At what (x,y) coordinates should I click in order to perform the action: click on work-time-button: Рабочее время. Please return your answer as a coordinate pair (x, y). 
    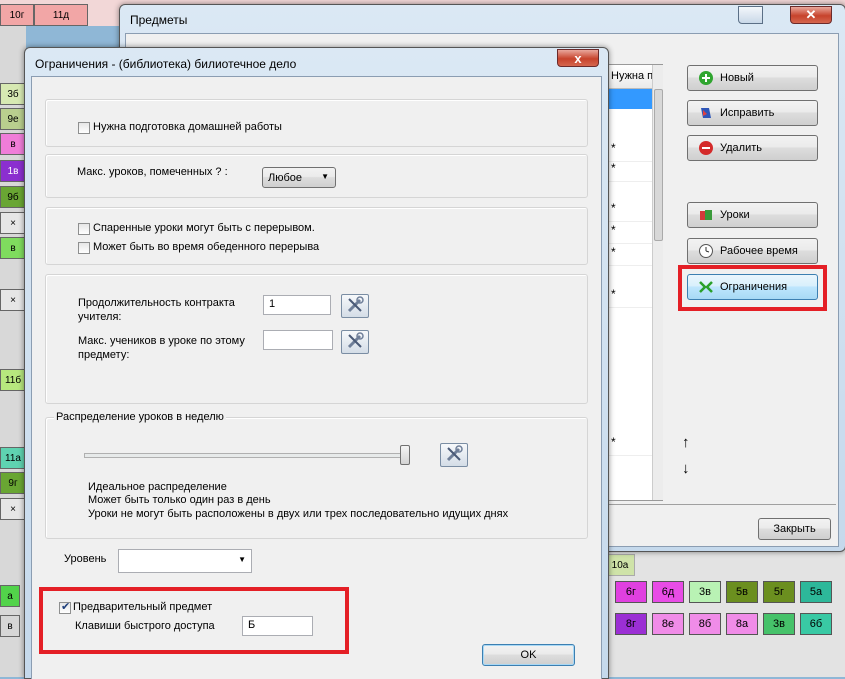
    Looking at the image, I should click on (752, 251).